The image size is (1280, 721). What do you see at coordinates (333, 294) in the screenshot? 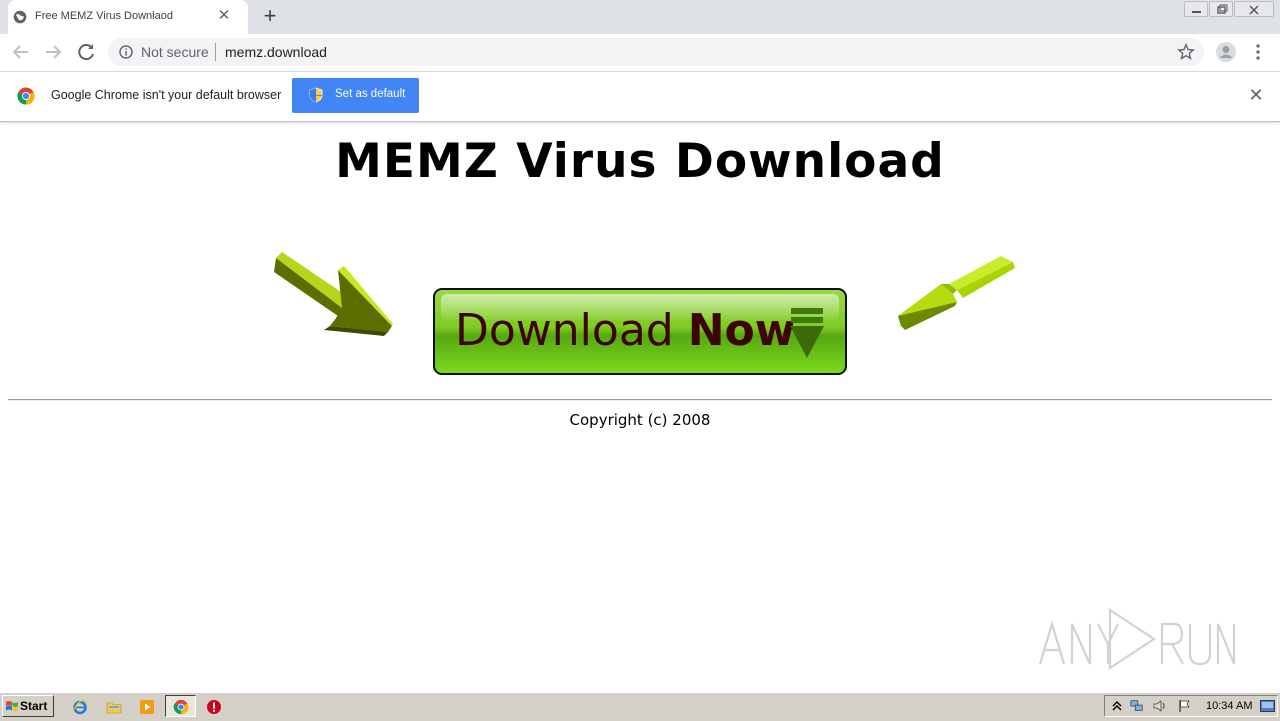
I see `arrow-graphic-left` at bounding box center [333, 294].